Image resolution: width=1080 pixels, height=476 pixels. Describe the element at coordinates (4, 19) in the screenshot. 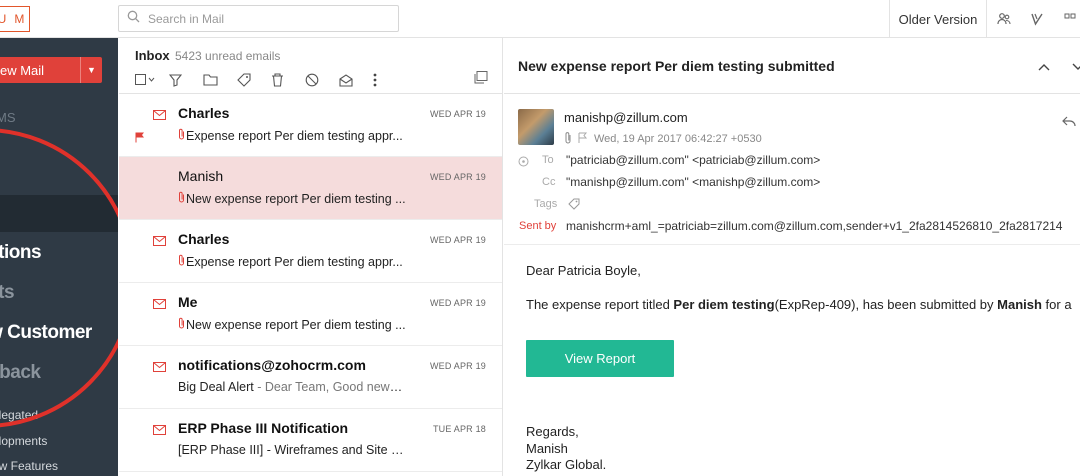

I see `logo-letter: U` at that location.